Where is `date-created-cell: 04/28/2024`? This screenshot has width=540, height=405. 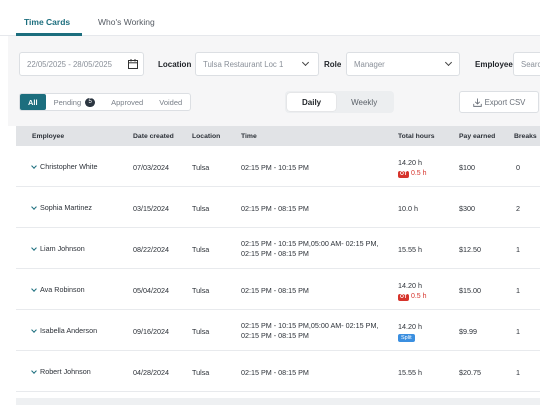 date-created-cell: 04/28/2024 is located at coordinates (151, 372).